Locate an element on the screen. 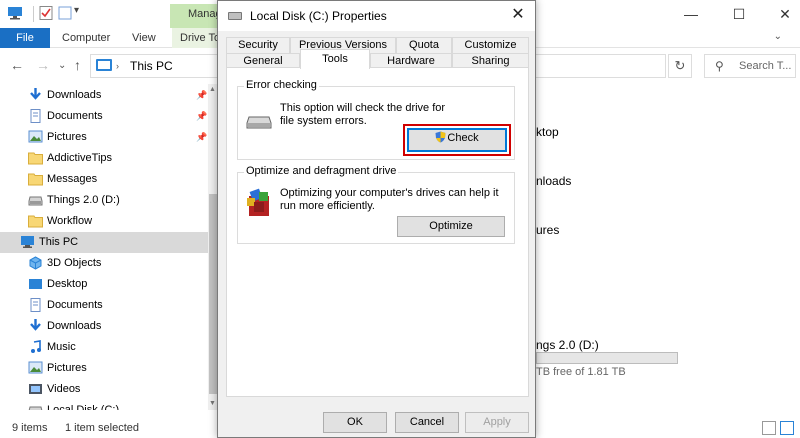 The height and width of the screenshot is (438, 800). sidebar-item-3d-objects: 3D Objects is located at coordinates (104, 263).